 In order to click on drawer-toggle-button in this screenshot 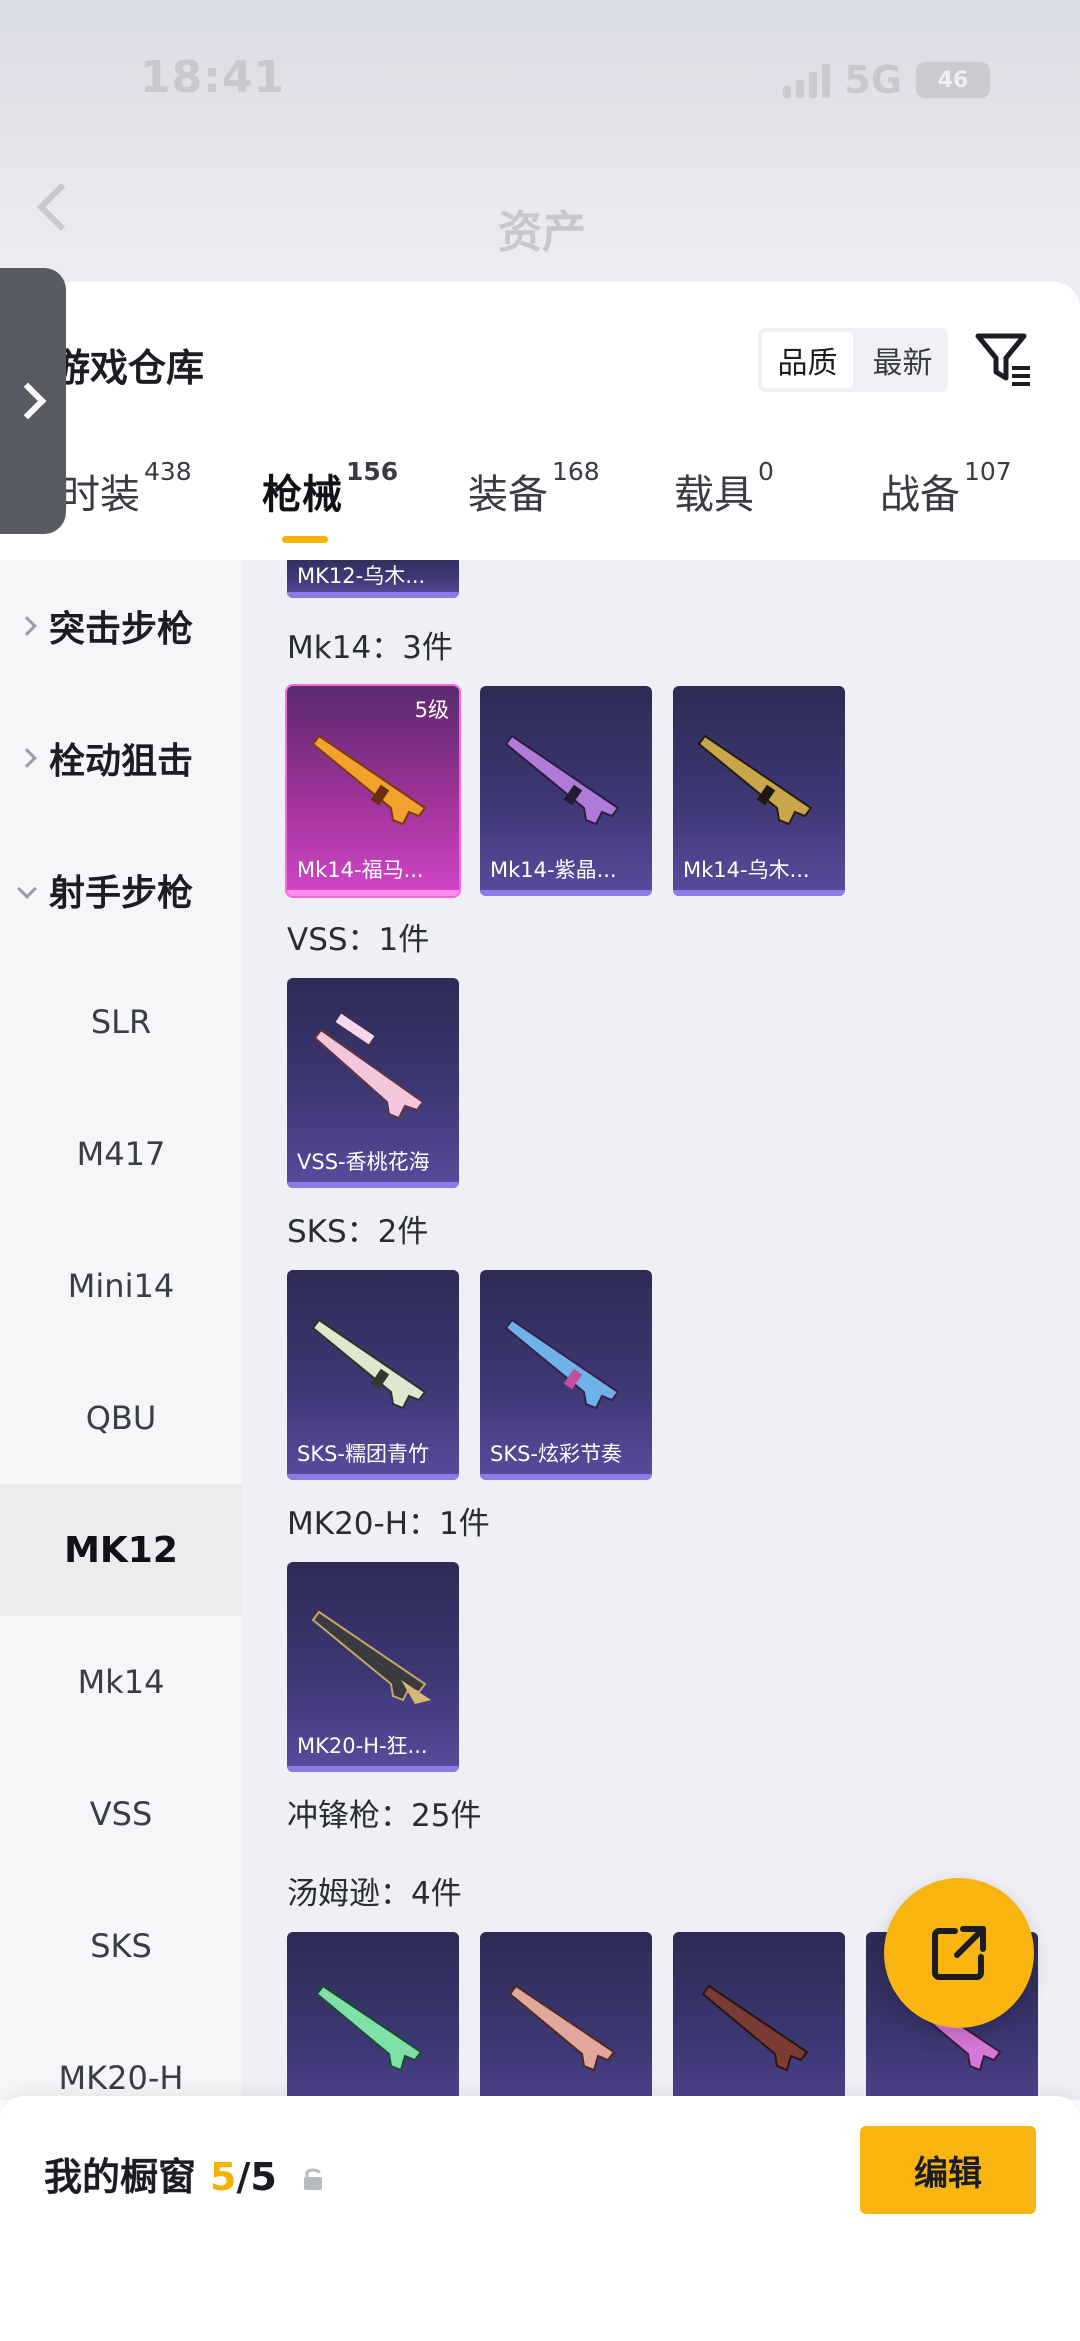, I will do `click(33, 401)`.